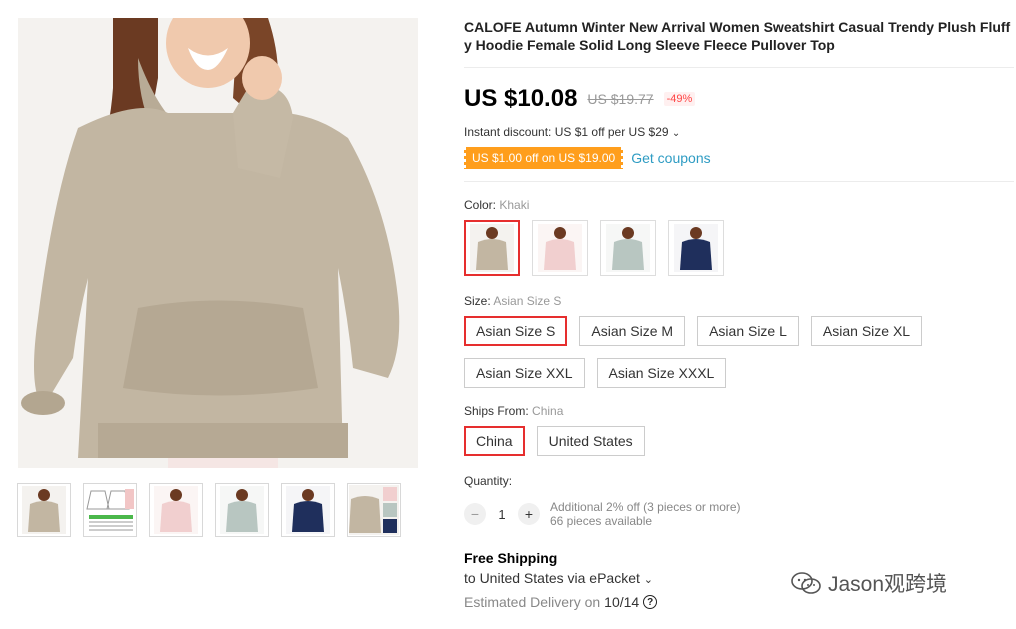 Image resolution: width=1016 pixels, height=629 pixels. I want to click on thumbnail-navy, so click(308, 510).